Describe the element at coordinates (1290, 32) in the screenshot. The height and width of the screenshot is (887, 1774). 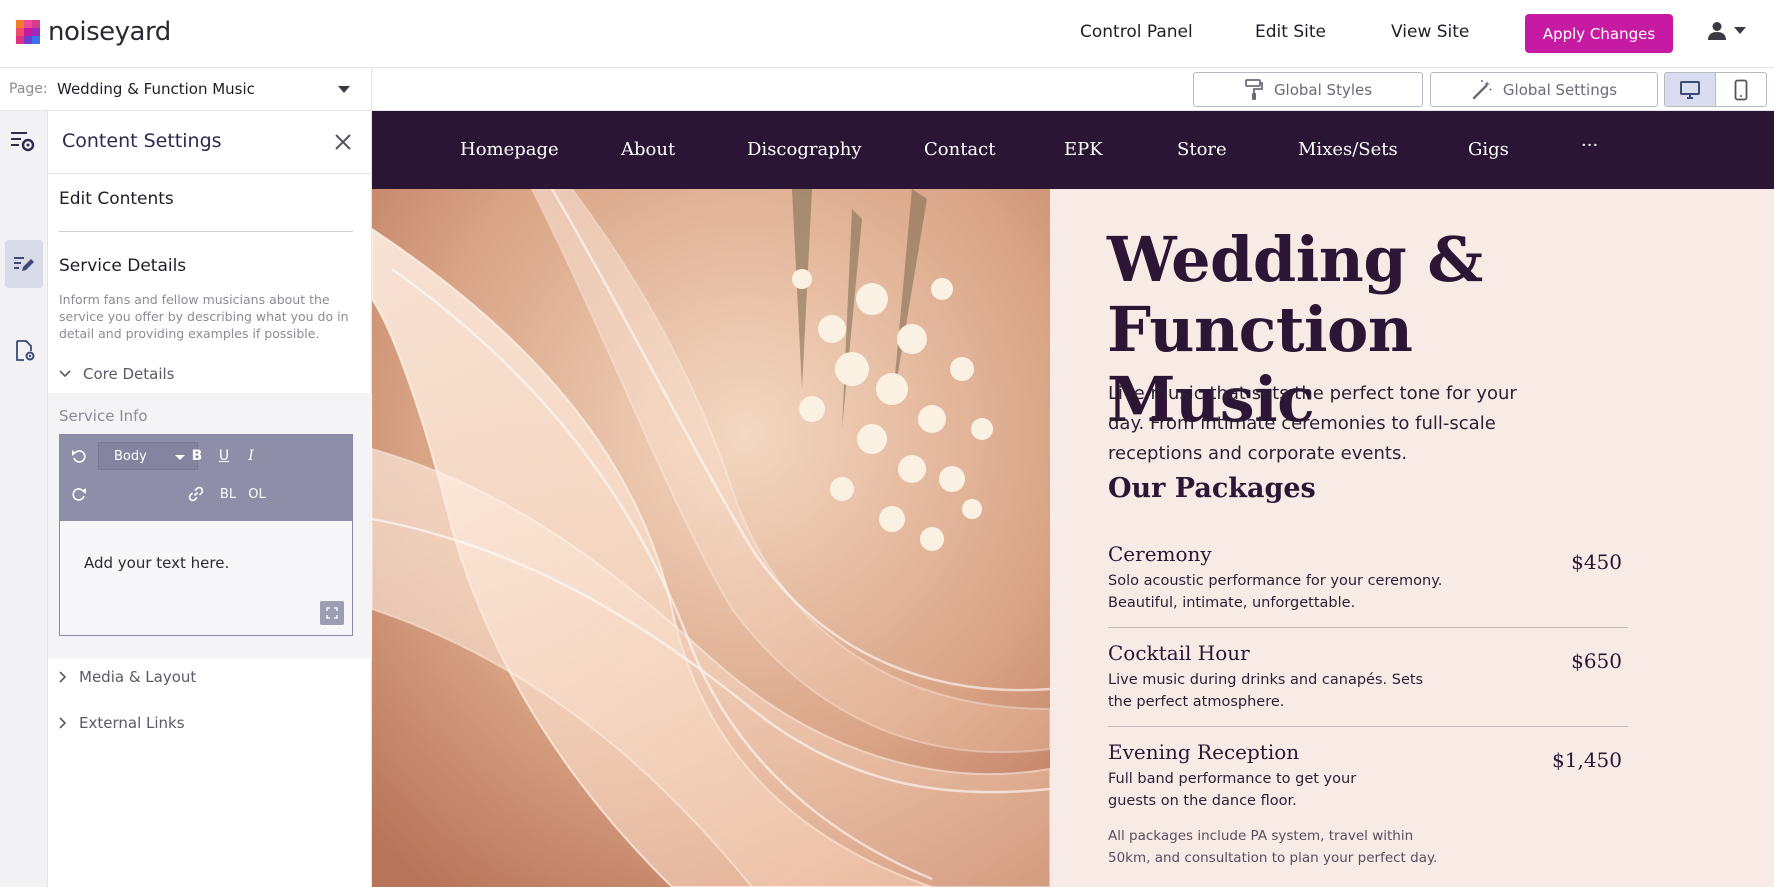
I see `nav-edit-site: Edit Site` at that location.